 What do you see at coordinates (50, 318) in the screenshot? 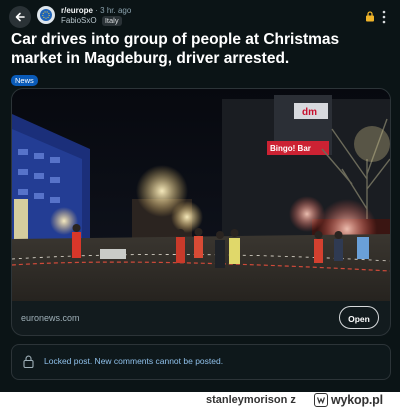
I see `link-domain: euronews.com` at bounding box center [50, 318].